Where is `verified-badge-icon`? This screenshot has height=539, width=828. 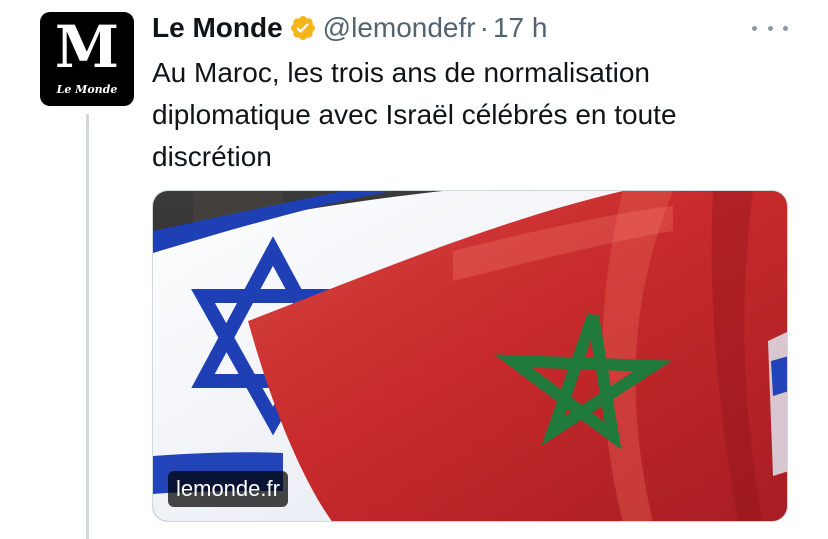 verified-badge-icon is located at coordinates (303, 28).